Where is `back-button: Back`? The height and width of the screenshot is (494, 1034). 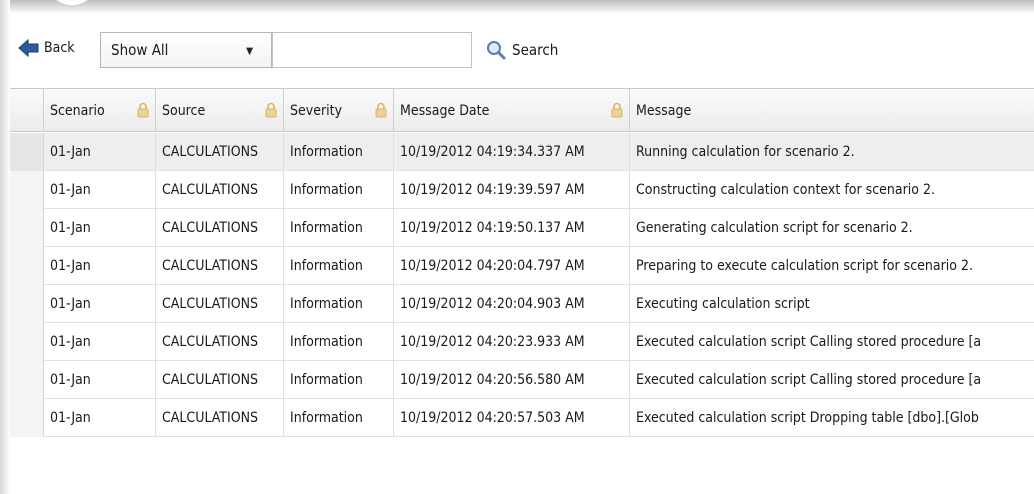 back-button: Back is located at coordinates (46, 48).